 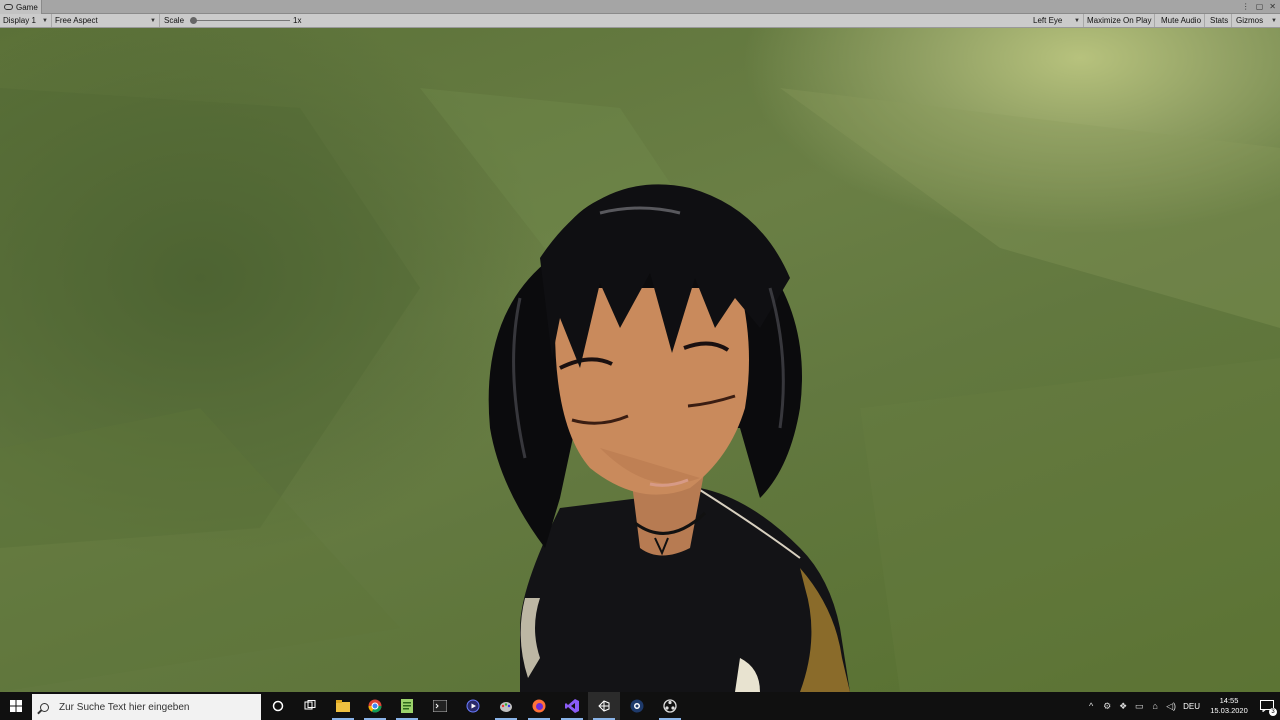 I want to click on display-dropdown: Display 1 ▼, so click(x=26, y=20).